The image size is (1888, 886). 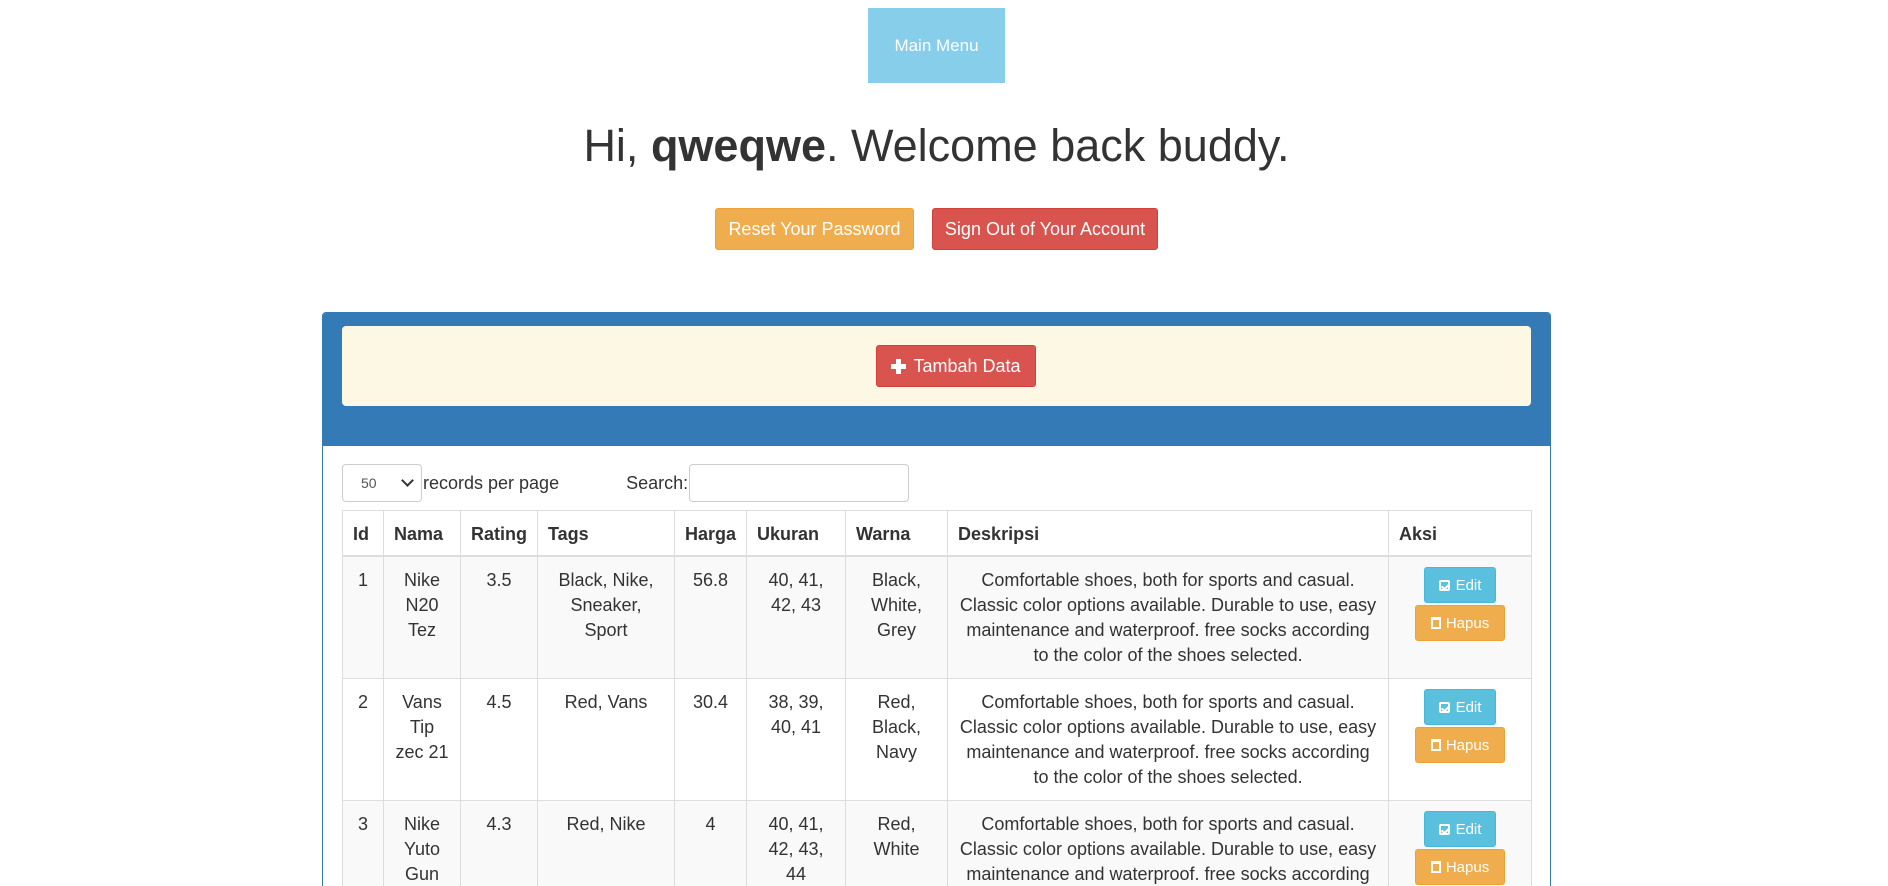 What do you see at coordinates (499, 533) in the screenshot?
I see `column-header-rating: Rating` at bounding box center [499, 533].